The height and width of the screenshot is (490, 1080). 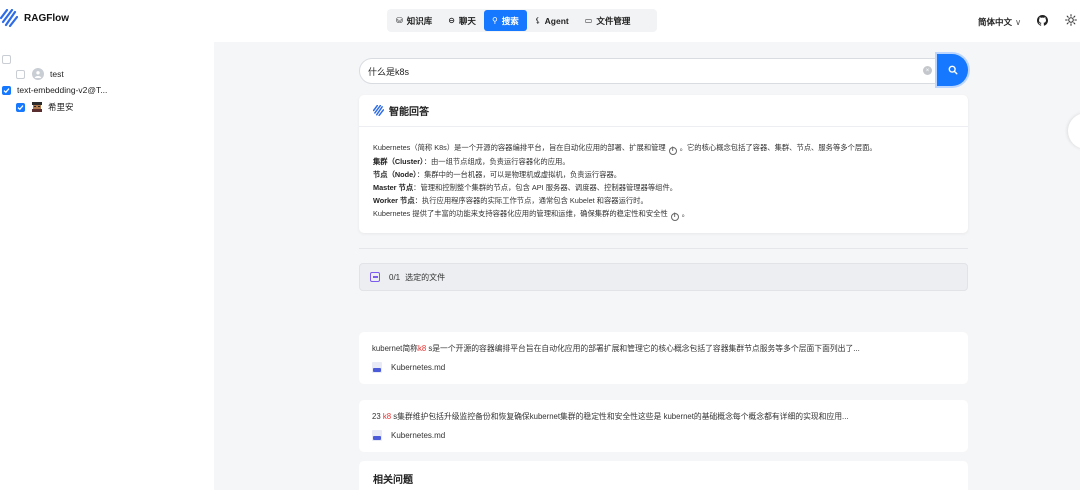 What do you see at coordinates (57, 74) in the screenshot?
I see `user-name: test` at bounding box center [57, 74].